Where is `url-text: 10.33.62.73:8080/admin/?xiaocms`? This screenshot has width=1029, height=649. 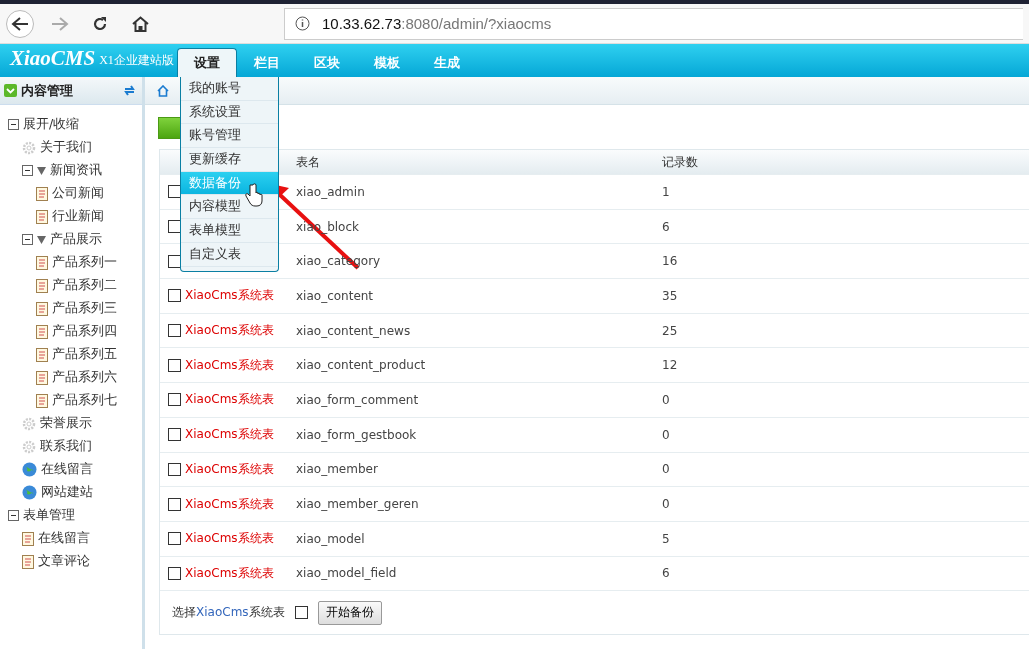 url-text: 10.33.62.73:8080/admin/?xiaocms is located at coordinates (437, 23).